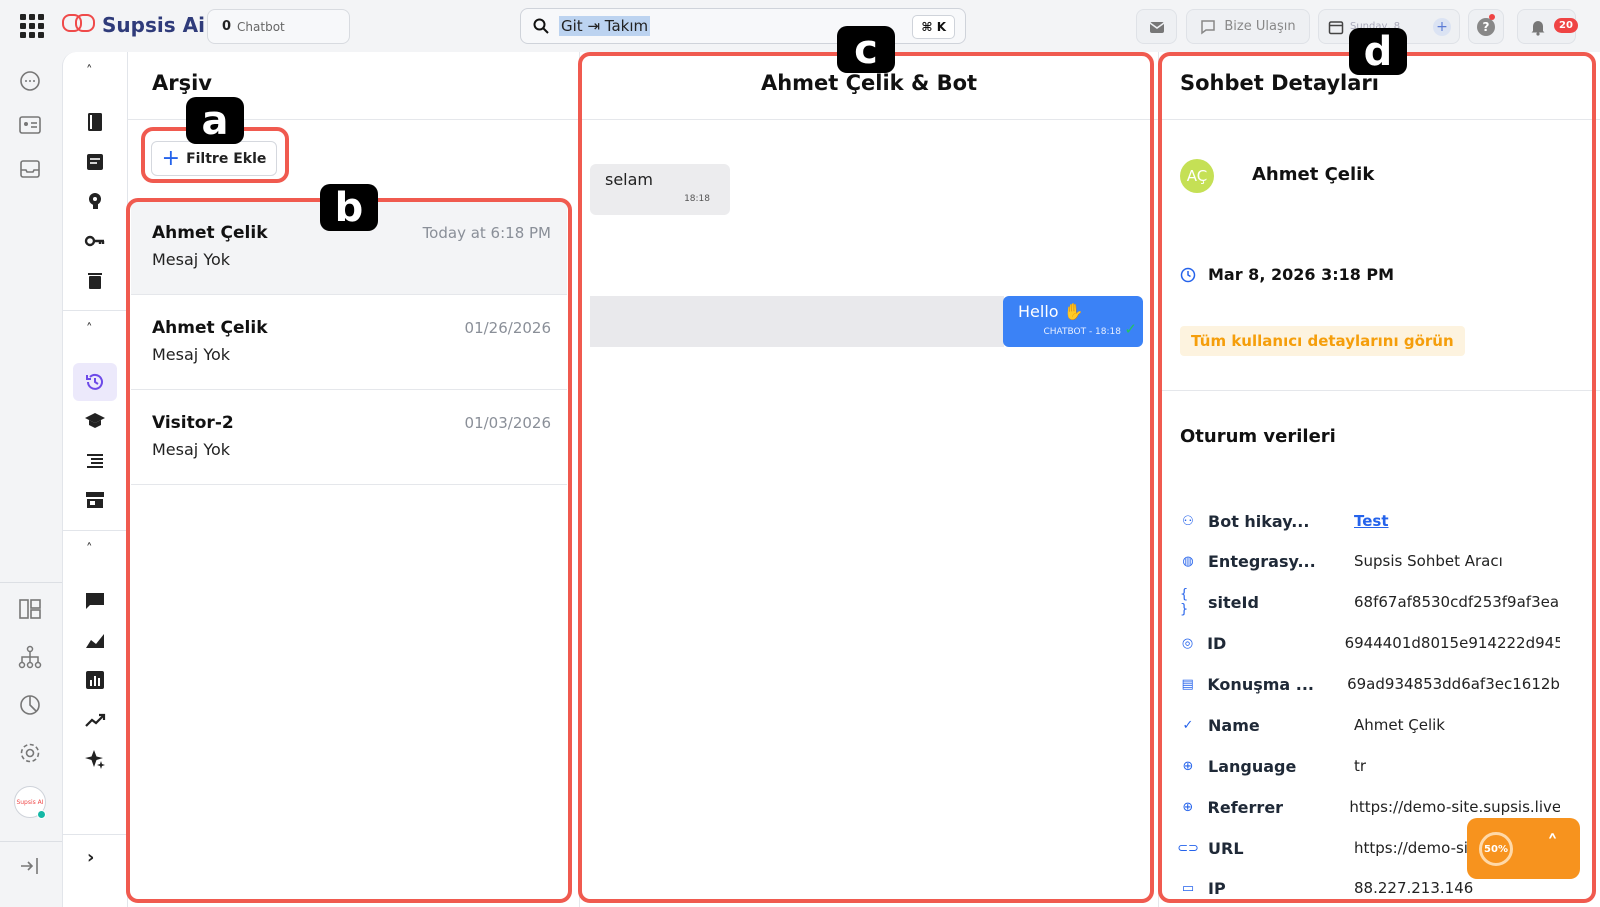 Image resolution: width=1600 pixels, height=907 pixels. What do you see at coordinates (95, 461) in the screenshot?
I see `list-indent-icon` at bounding box center [95, 461].